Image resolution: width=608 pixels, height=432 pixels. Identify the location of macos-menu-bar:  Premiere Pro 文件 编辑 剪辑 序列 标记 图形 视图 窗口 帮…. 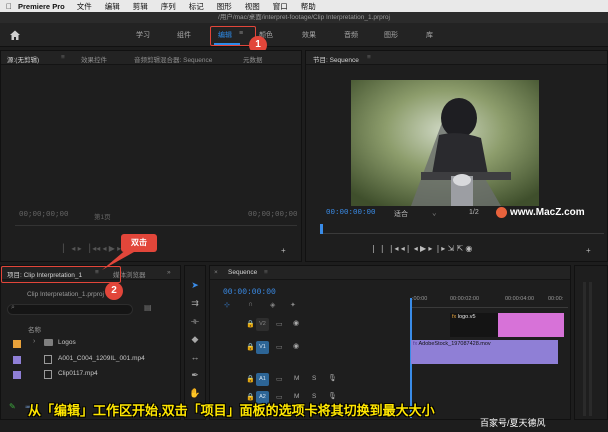
(304, 6).